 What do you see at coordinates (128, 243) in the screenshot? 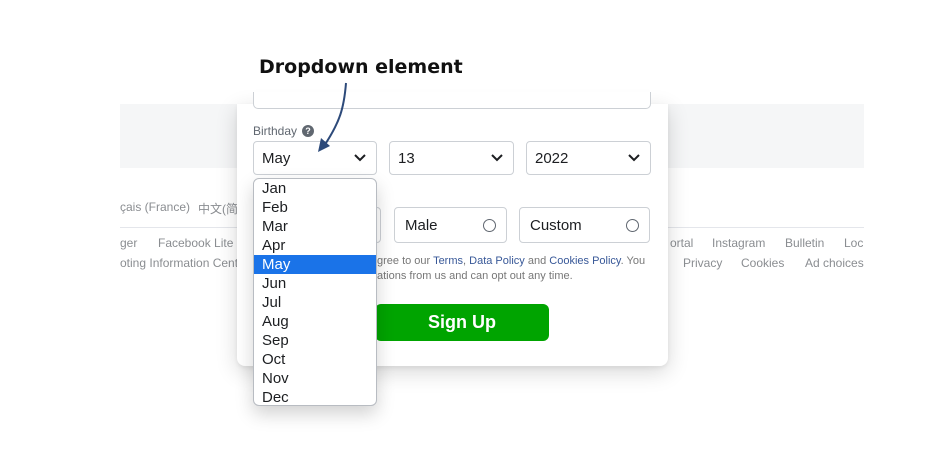
I see `footer-link-messenger: ger` at bounding box center [128, 243].